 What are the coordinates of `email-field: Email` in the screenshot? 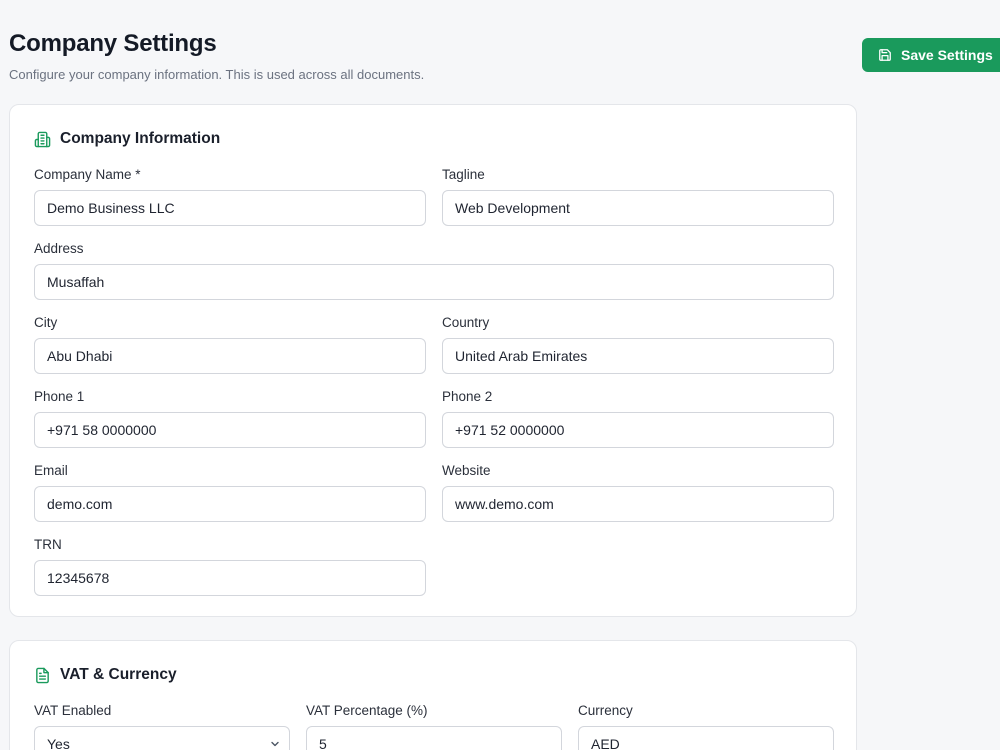 It's located at (230, 492).